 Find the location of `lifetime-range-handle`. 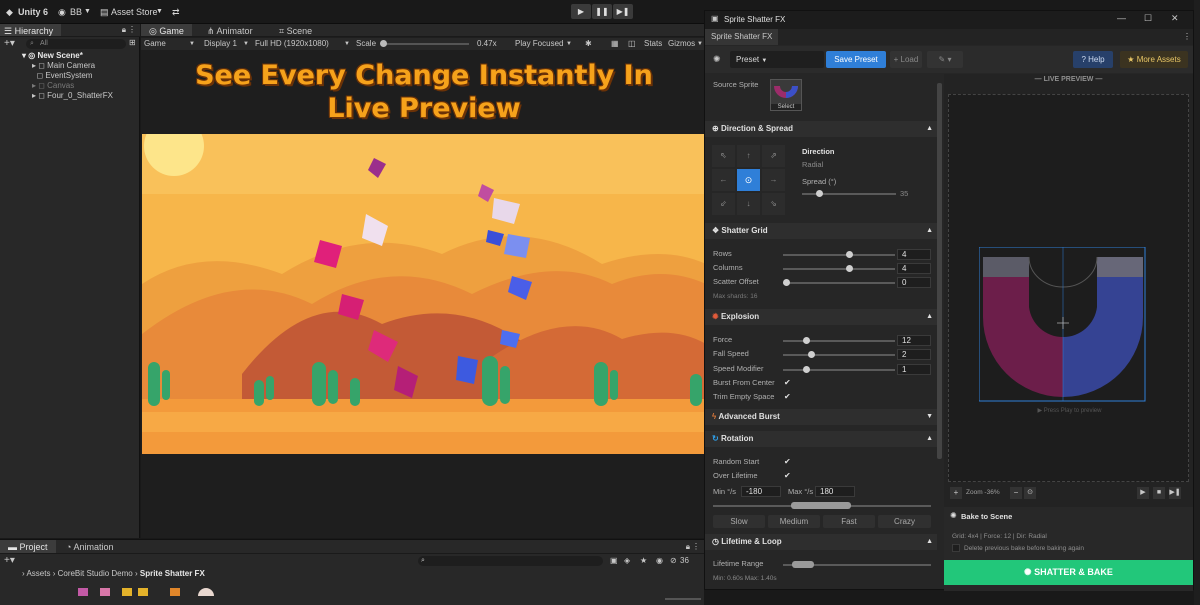

lifetime-range-handle is located at coordinates (803, 564).